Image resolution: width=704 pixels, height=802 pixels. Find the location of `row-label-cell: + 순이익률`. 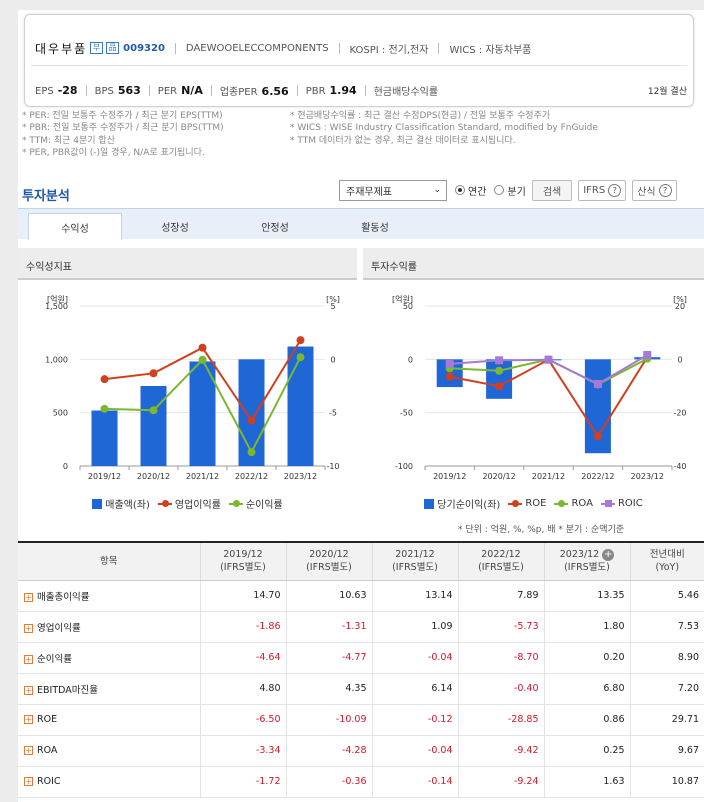

row-label-cell: + 순이익률 is located at coordinates (109, 658).